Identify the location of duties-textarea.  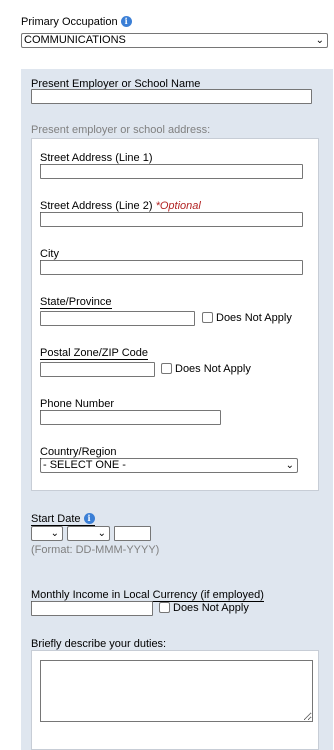
(176, 691).